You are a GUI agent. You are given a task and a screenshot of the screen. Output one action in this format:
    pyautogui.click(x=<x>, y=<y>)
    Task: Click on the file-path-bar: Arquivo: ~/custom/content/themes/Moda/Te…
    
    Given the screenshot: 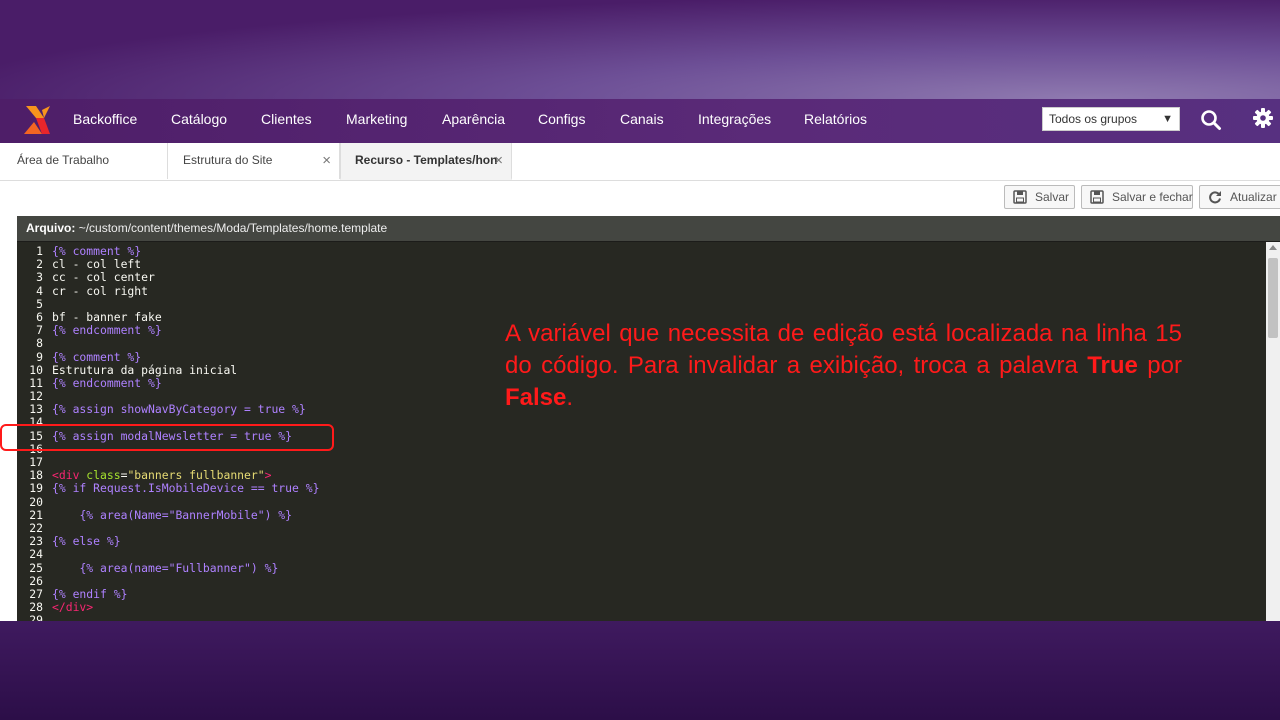 What is the action you would take?
    pyautogui.click(x=648, y=229)
    